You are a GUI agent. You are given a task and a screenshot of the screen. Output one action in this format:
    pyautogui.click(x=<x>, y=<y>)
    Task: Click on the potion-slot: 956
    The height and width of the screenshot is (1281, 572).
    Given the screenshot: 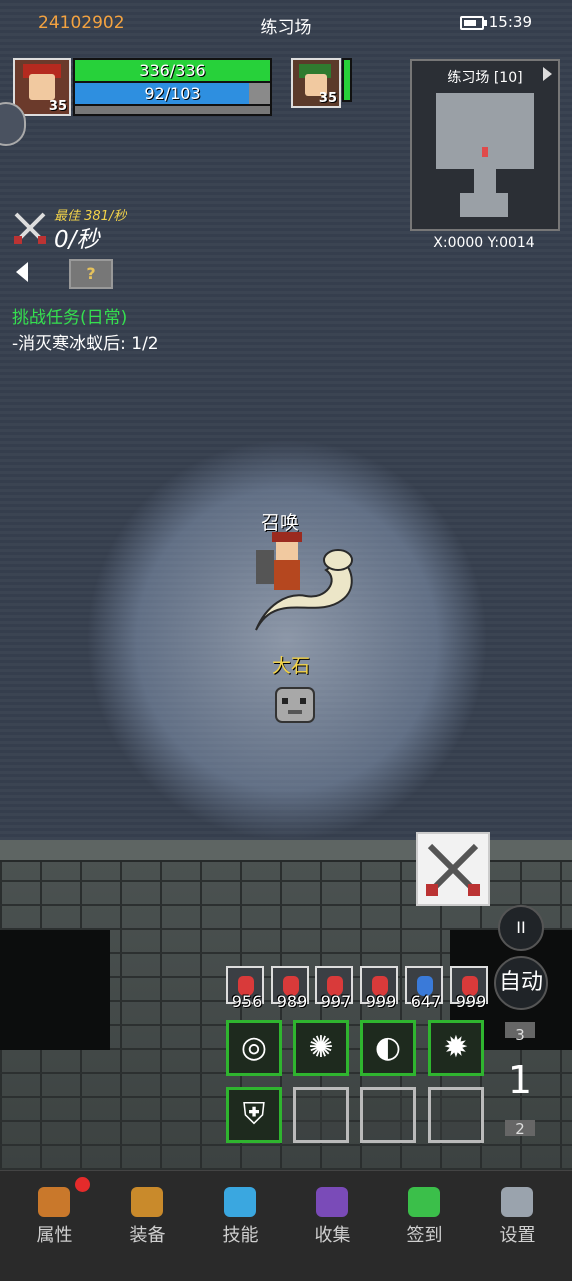 What is the action you would take?
    pyautogui.click(x=245, y=988)
    